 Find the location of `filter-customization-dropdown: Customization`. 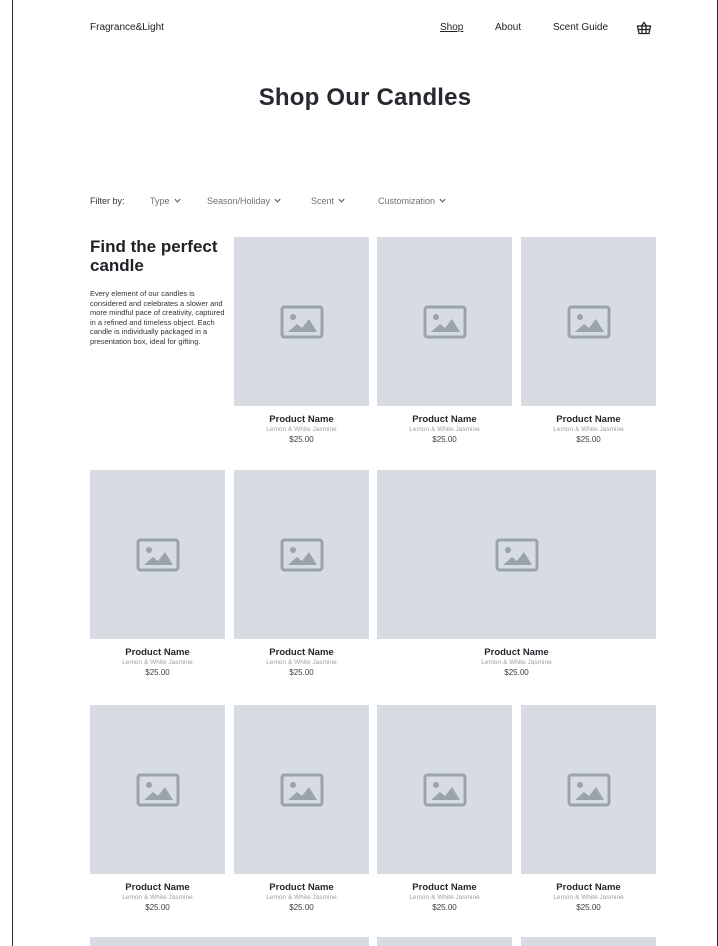

filter-customization-dropdown: Customization is located at coordinates (412, 201).